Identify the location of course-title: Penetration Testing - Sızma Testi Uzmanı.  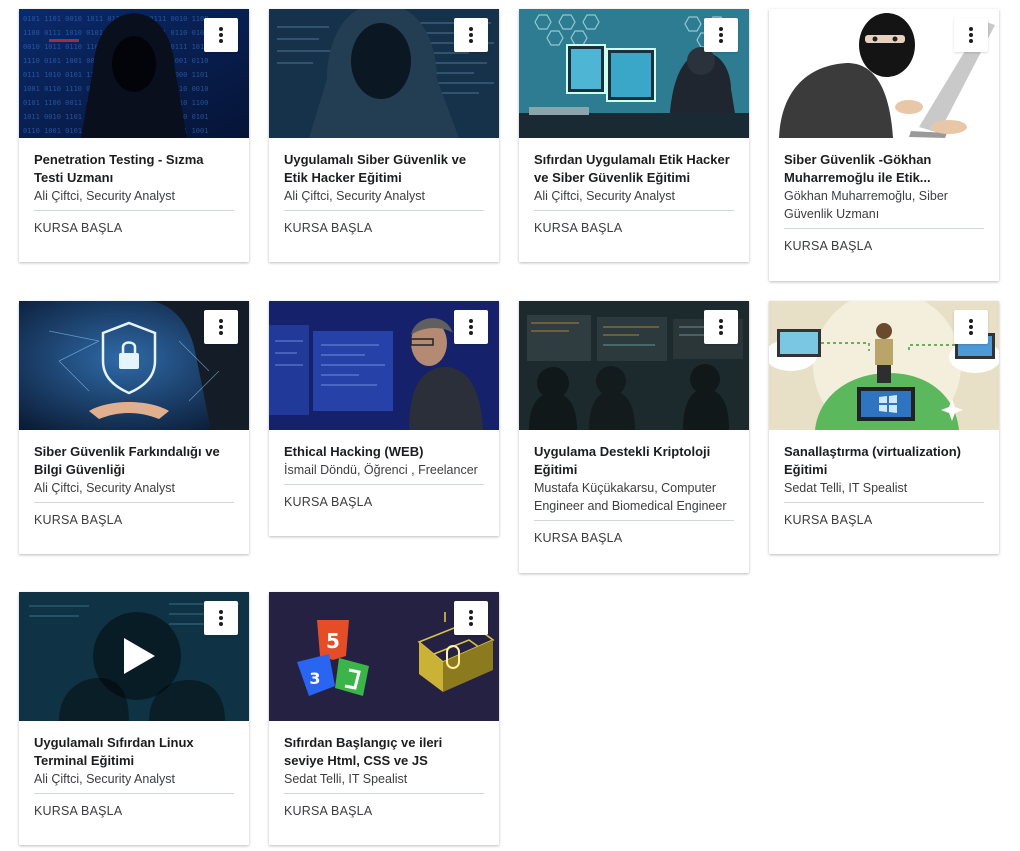
(134, 169).